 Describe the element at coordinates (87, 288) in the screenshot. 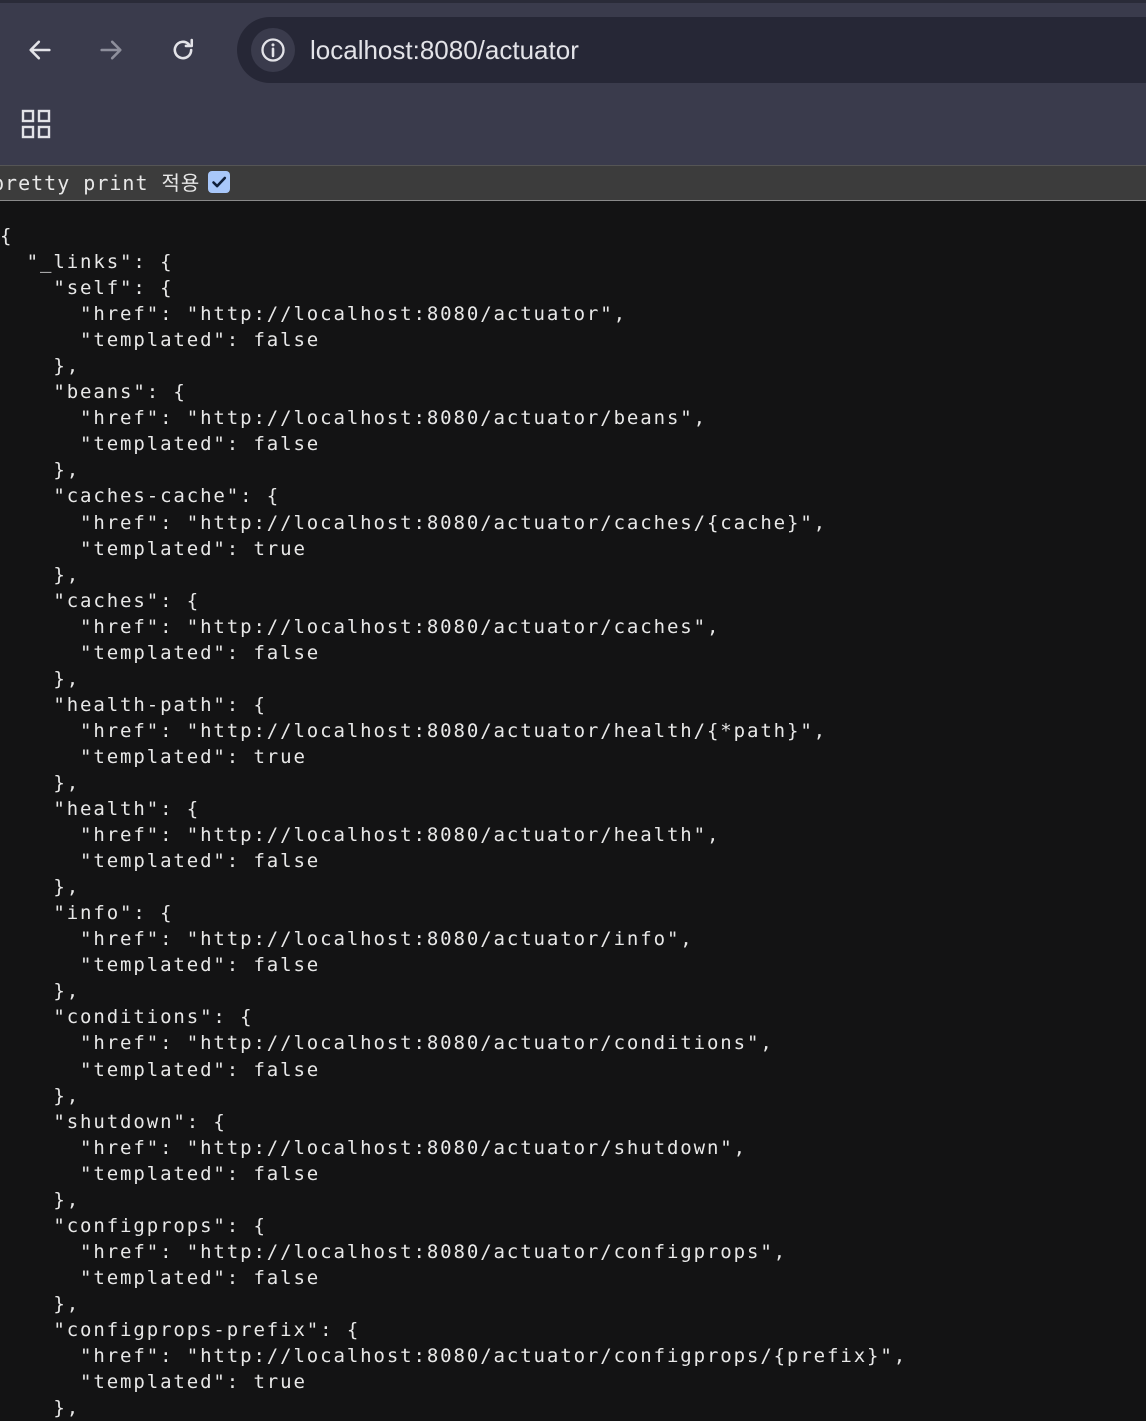

I see `json-line: "self": {` at that location.